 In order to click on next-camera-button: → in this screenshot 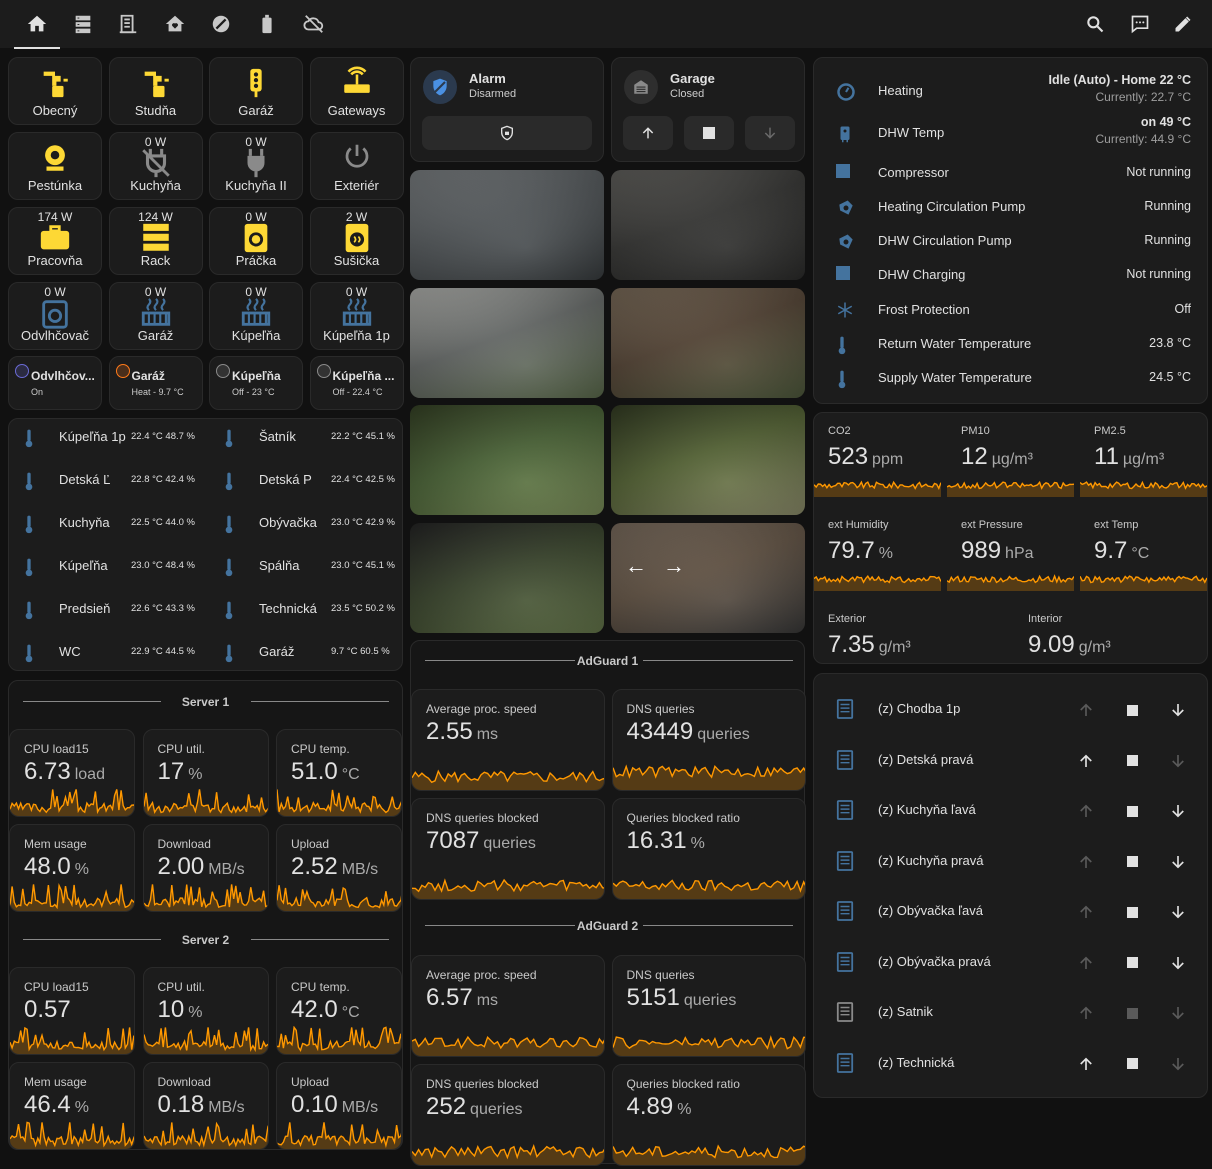, I will do `click(674, 566)`.